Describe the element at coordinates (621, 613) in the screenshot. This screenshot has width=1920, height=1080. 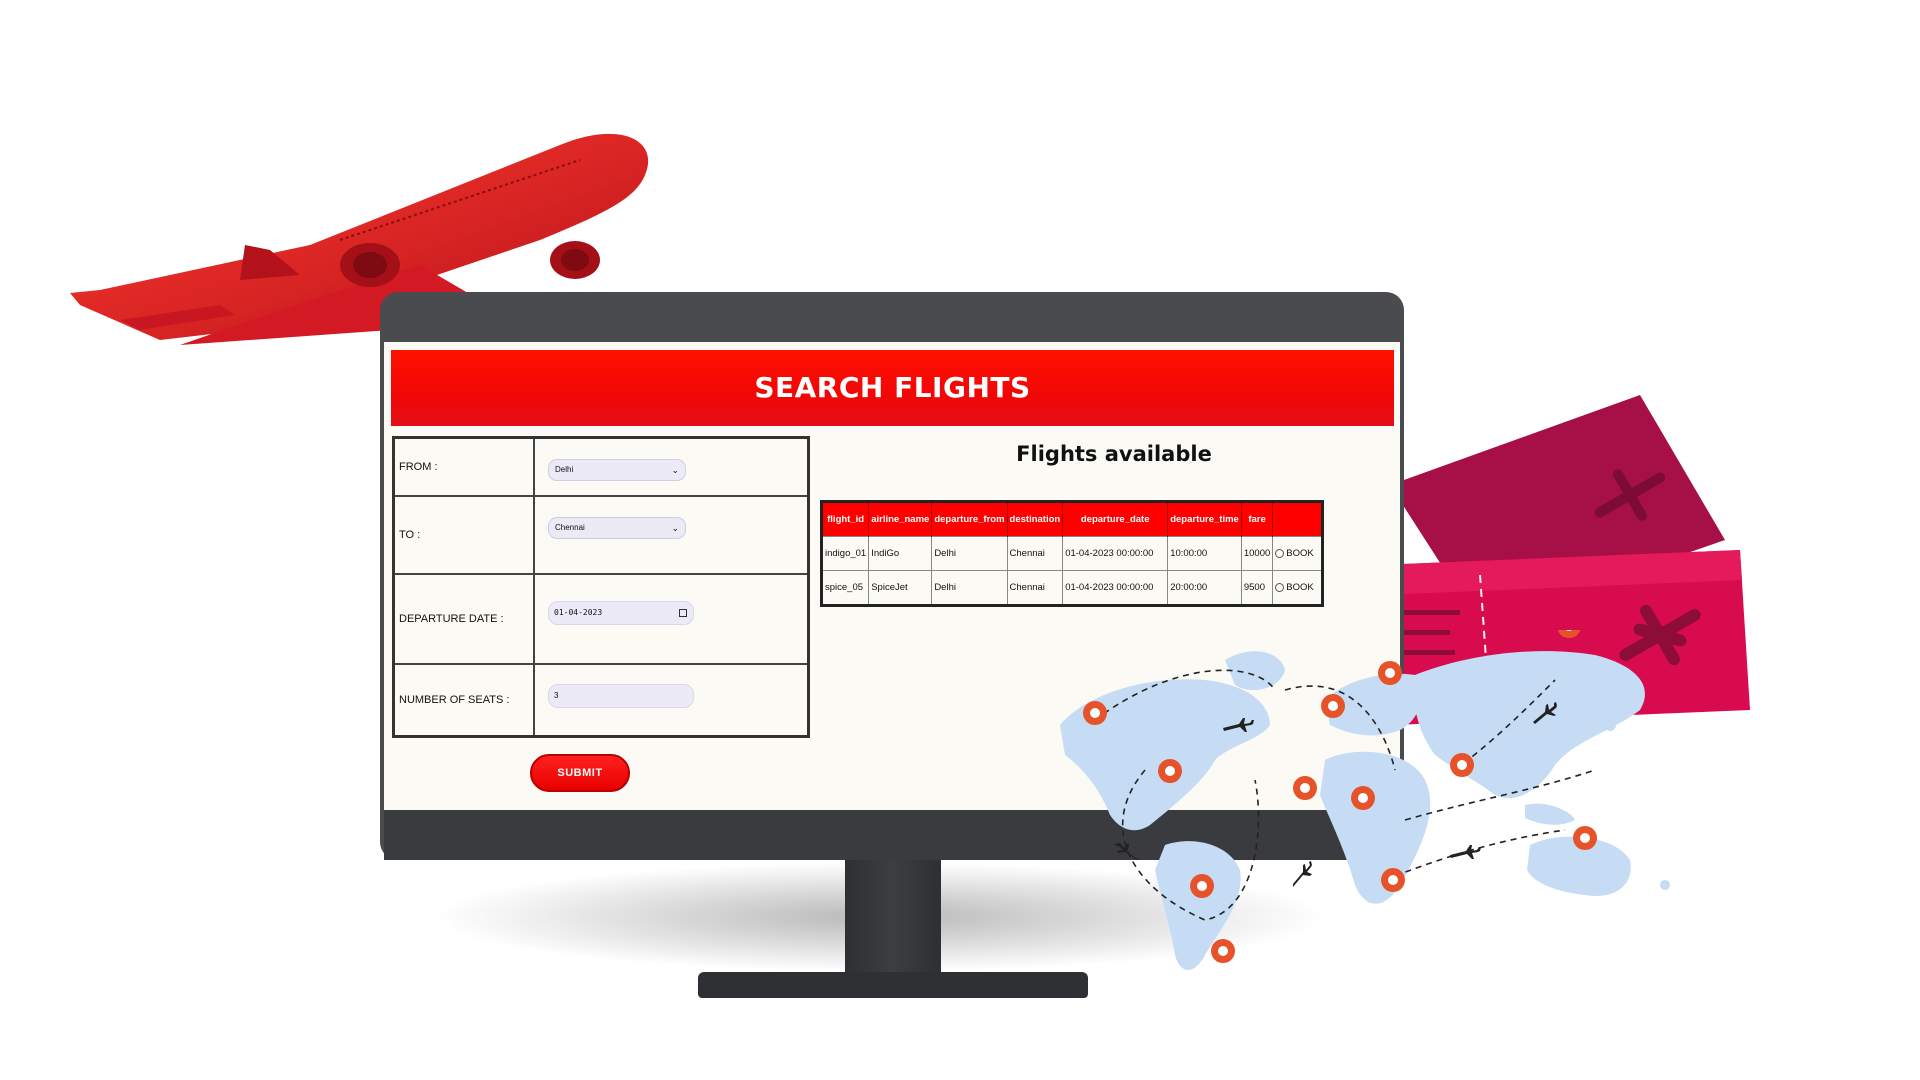
I see `departure-date-input: 01-04-2023` at that location.